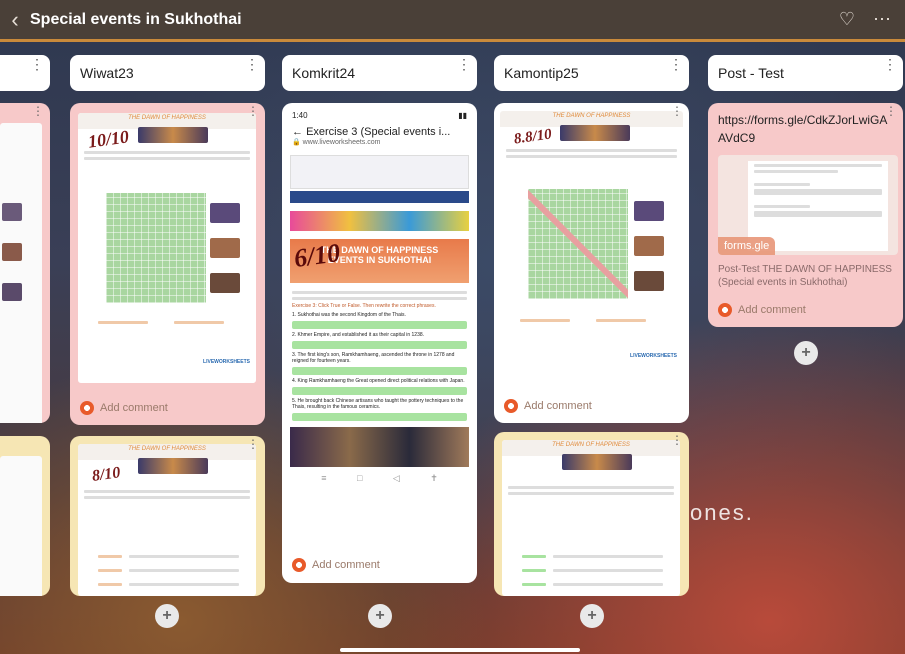 The height and width of the screenshot is (654, 905). I want to click on add-post-button-komkrit: +, so click(380, 616).